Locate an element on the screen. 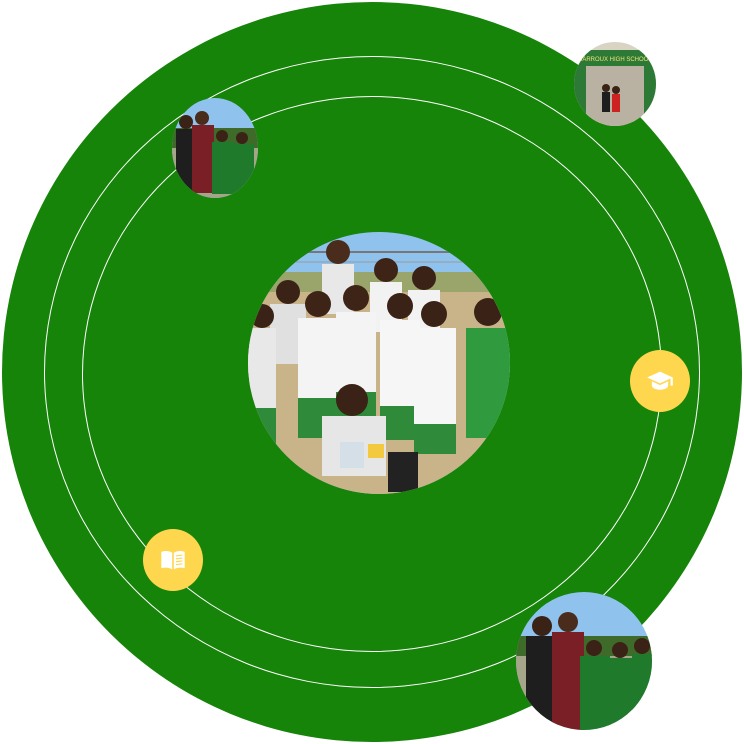 The height and width of the screenshot is (744, 744). graduation-cap-icon is located at coordinates (660, 380).